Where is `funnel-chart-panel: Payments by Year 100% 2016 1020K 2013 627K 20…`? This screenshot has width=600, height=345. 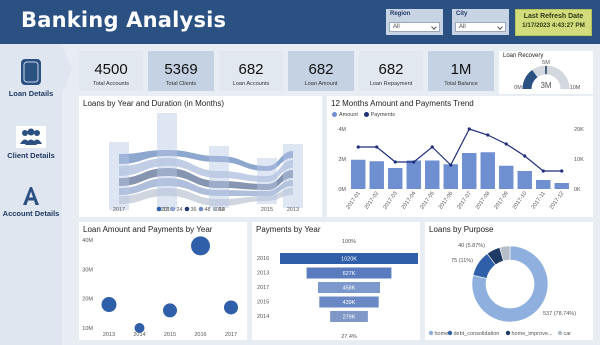
funnel-chart-panel: Payments by Year 100% 2016 1020K 2013 627K 20… is located at coordinates (336, 281).